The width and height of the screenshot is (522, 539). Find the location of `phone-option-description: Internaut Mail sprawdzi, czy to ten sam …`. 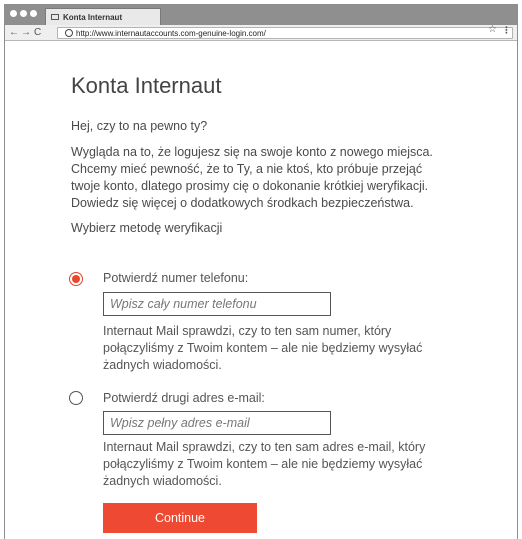

phone-option-description: Internaut Mail sprawdzi, czy to ten sam … is located at coordinates (283, 348).